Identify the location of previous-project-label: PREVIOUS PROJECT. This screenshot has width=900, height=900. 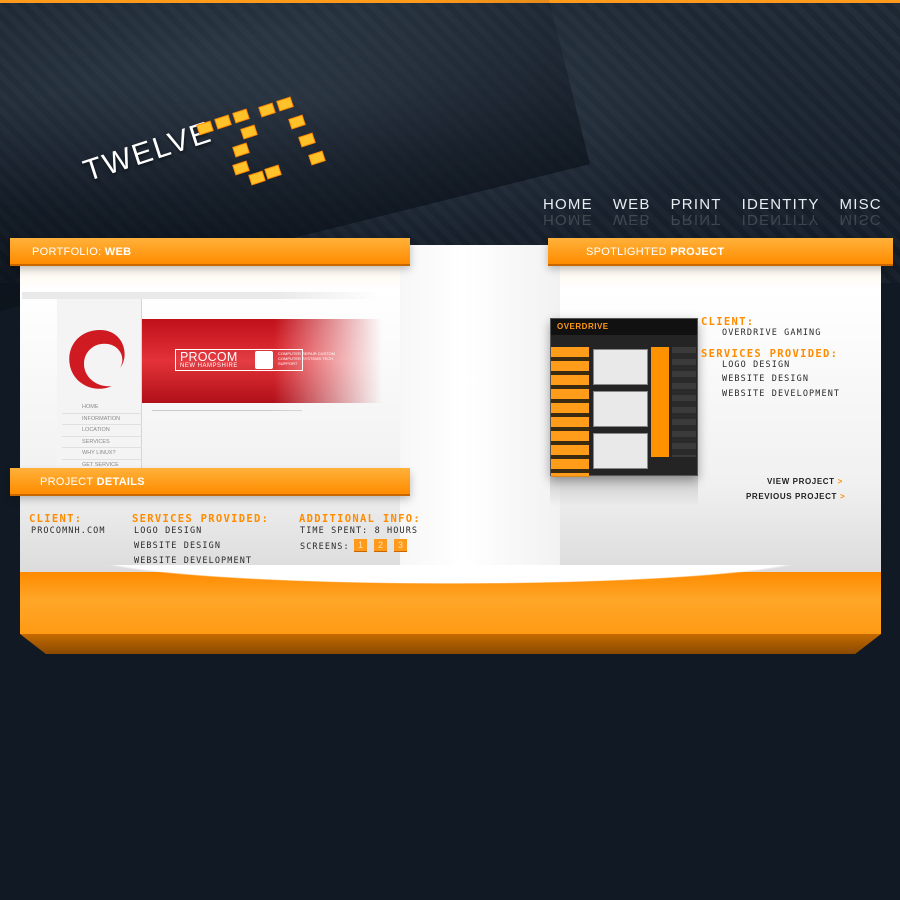
(791, 496).